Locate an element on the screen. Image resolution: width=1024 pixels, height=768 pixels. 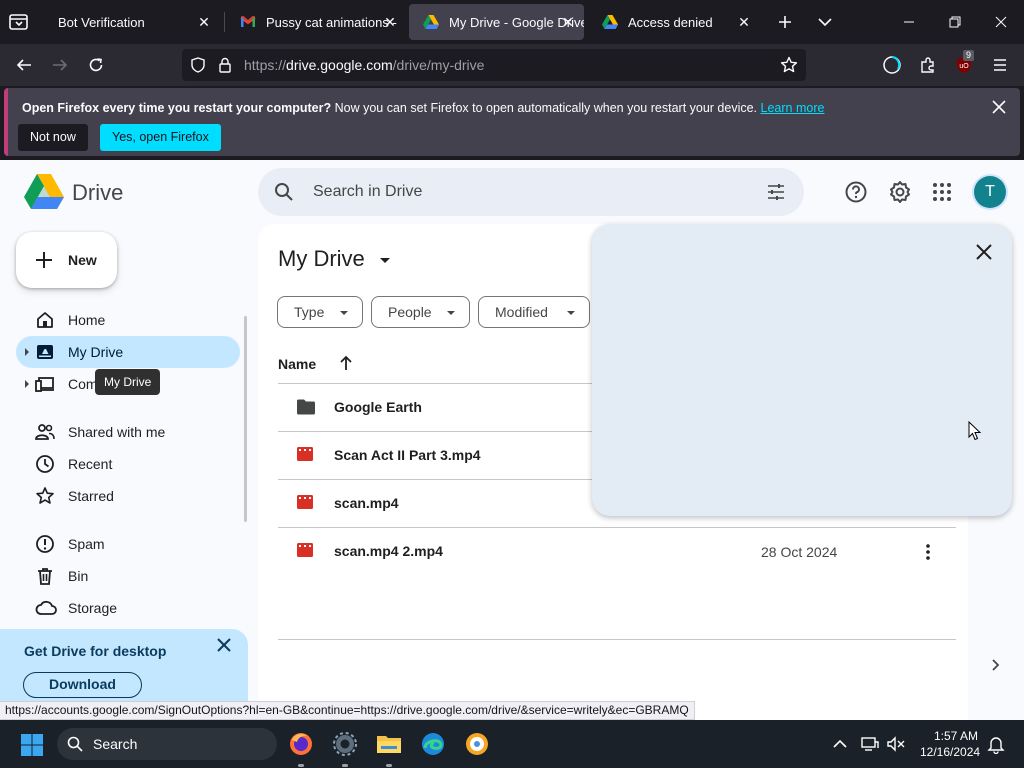
file-explorer-taskbar-icon is located at coordinates (389, 744).